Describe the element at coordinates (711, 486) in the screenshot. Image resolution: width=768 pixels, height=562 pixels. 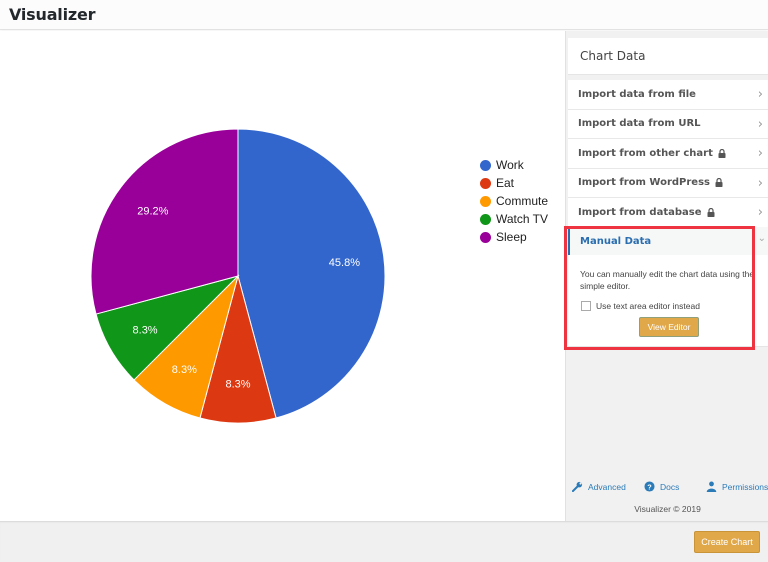
I see `user-icon` at that location.